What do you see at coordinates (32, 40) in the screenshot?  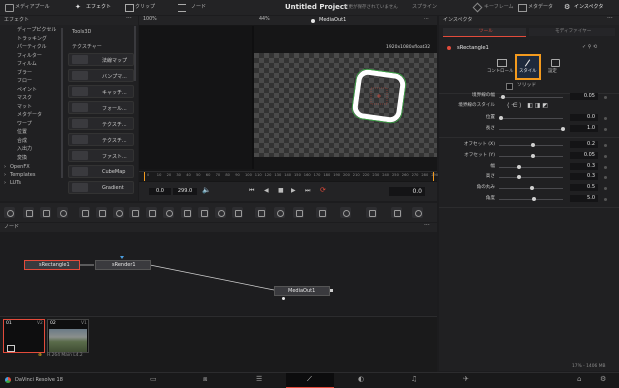 I see `tree-item: トラッキング` at bounding box center [32, 40].